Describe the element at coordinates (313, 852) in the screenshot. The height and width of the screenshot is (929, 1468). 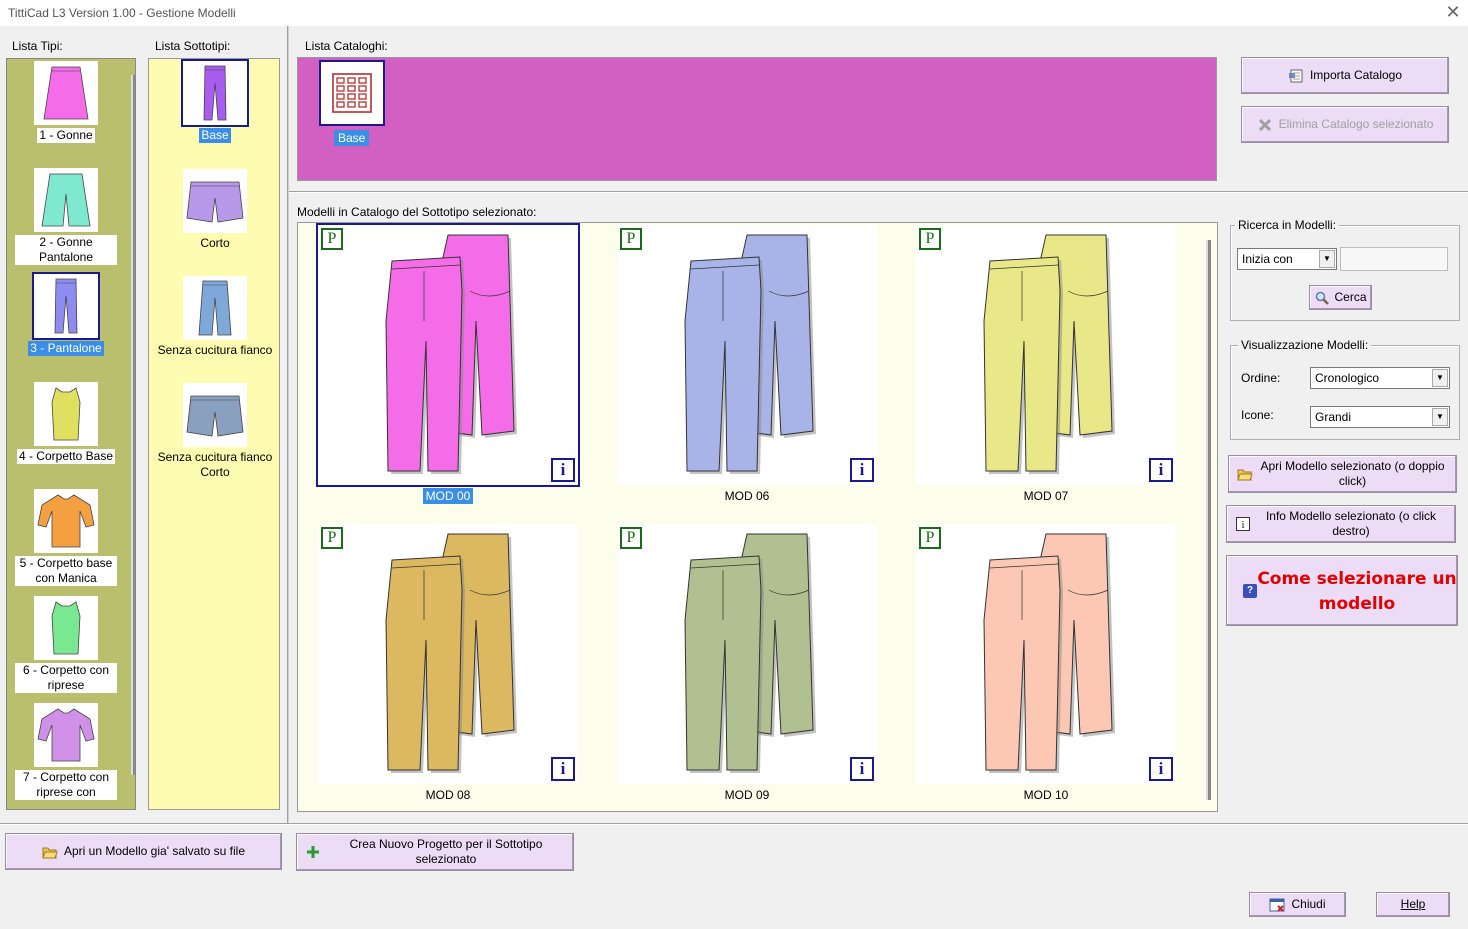
I see `plus-icon` at that location.